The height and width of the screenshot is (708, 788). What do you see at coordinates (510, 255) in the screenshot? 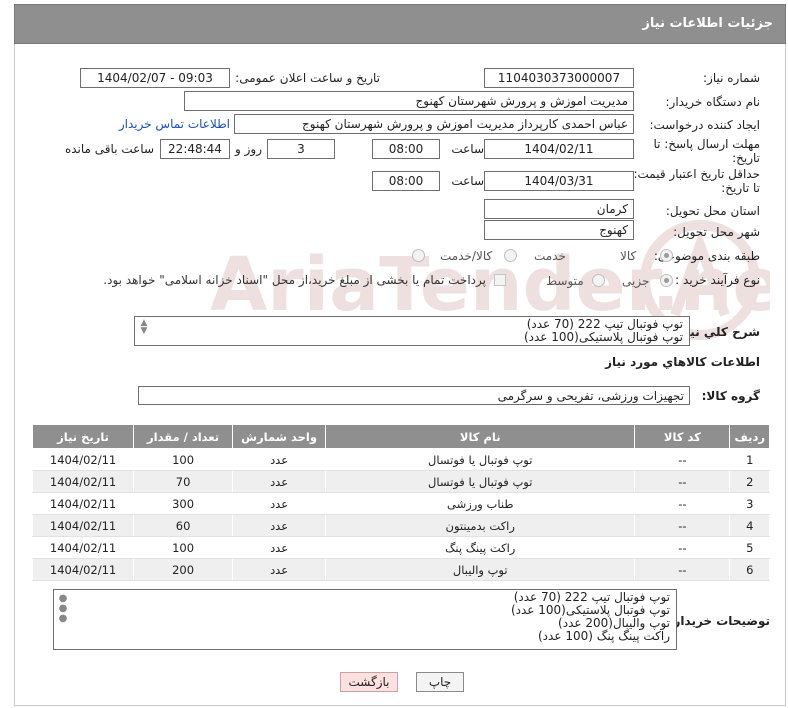
I see `category-radio-service` at bounding box center [510, 255].